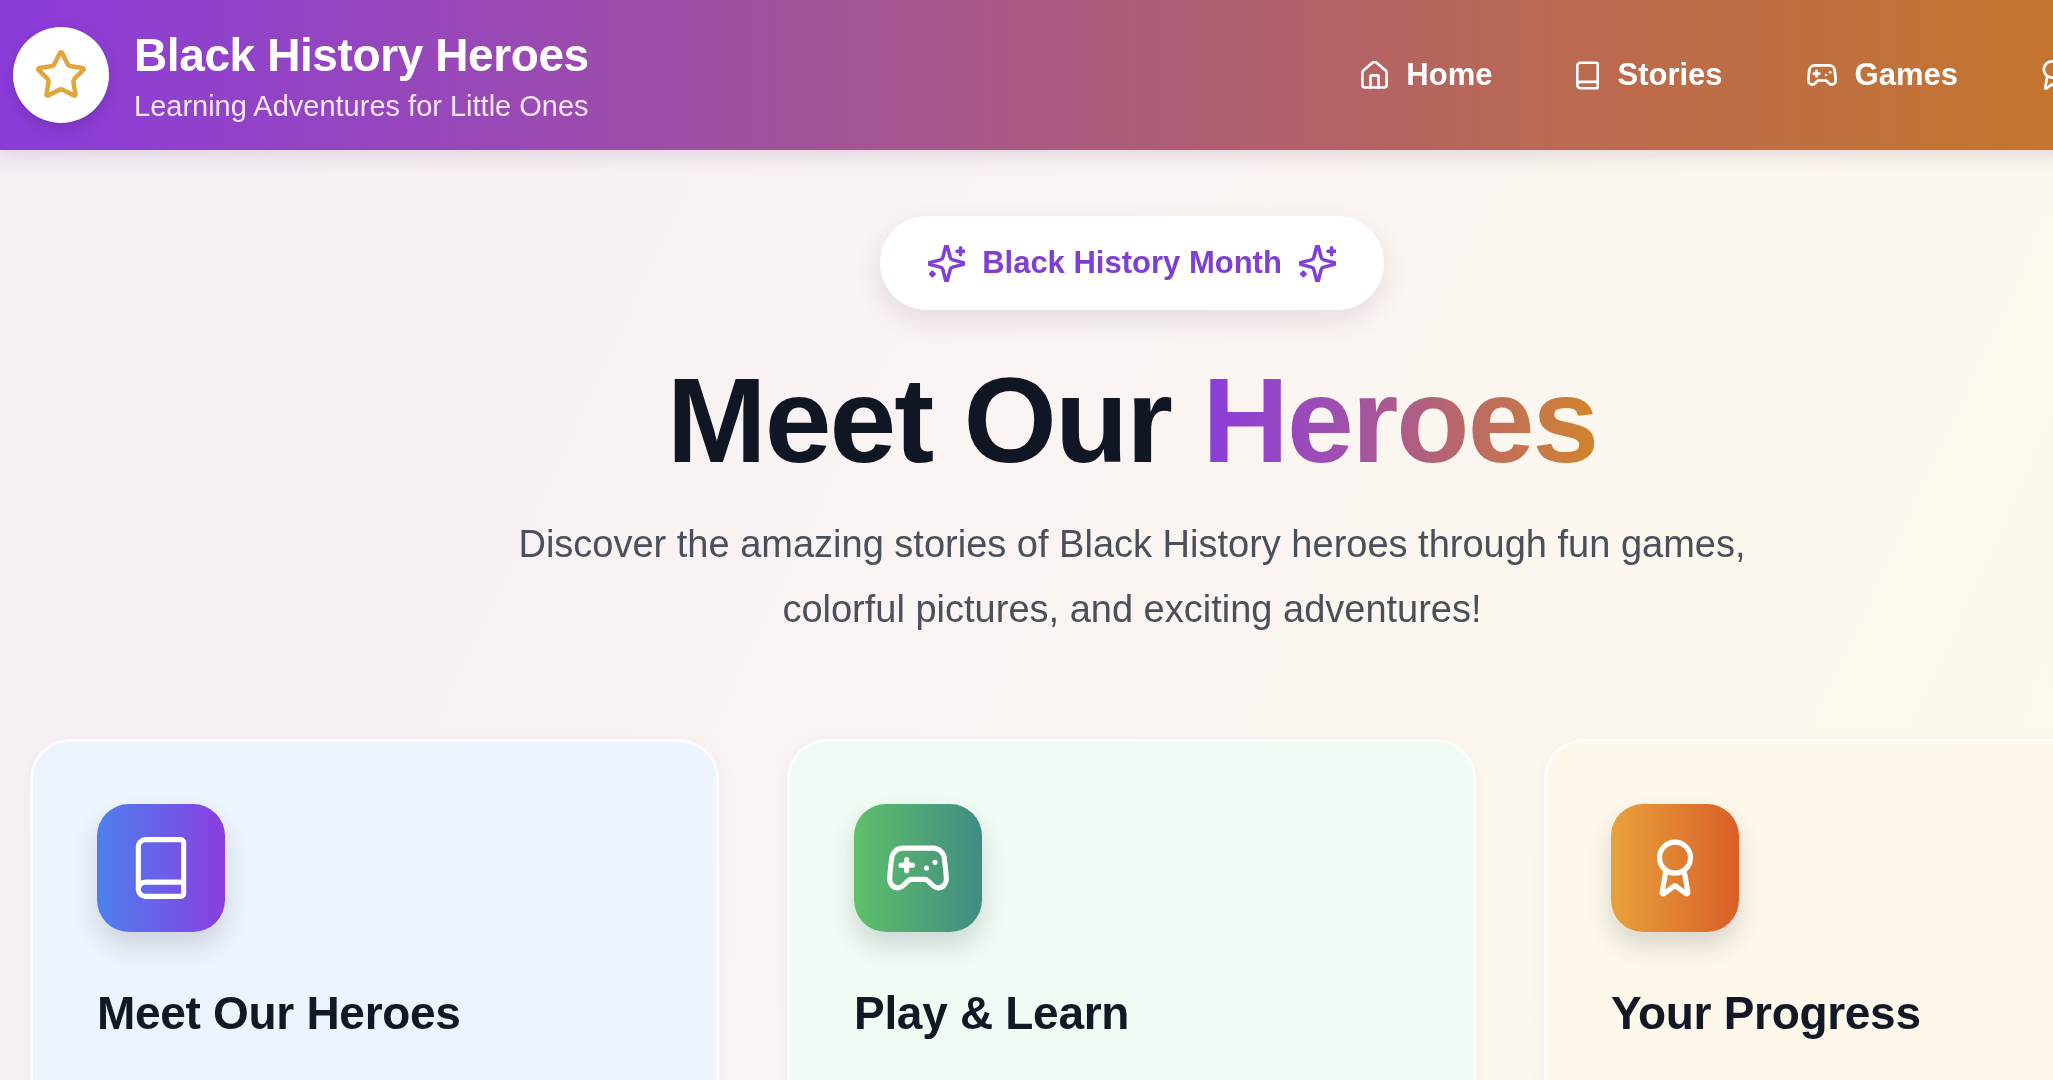 The image size is (2053, 1080). Describe the element at coordinates (1132, 420) in the screenshot. I see `hero-heading: Meet Our Heroes` at that location.